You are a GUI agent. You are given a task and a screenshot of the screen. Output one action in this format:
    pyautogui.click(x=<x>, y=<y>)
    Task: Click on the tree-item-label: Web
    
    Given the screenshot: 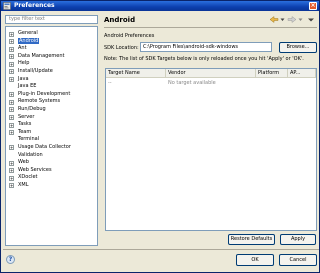 What is the action you would take?
    pyautogui.click(x=23, y=162)
    